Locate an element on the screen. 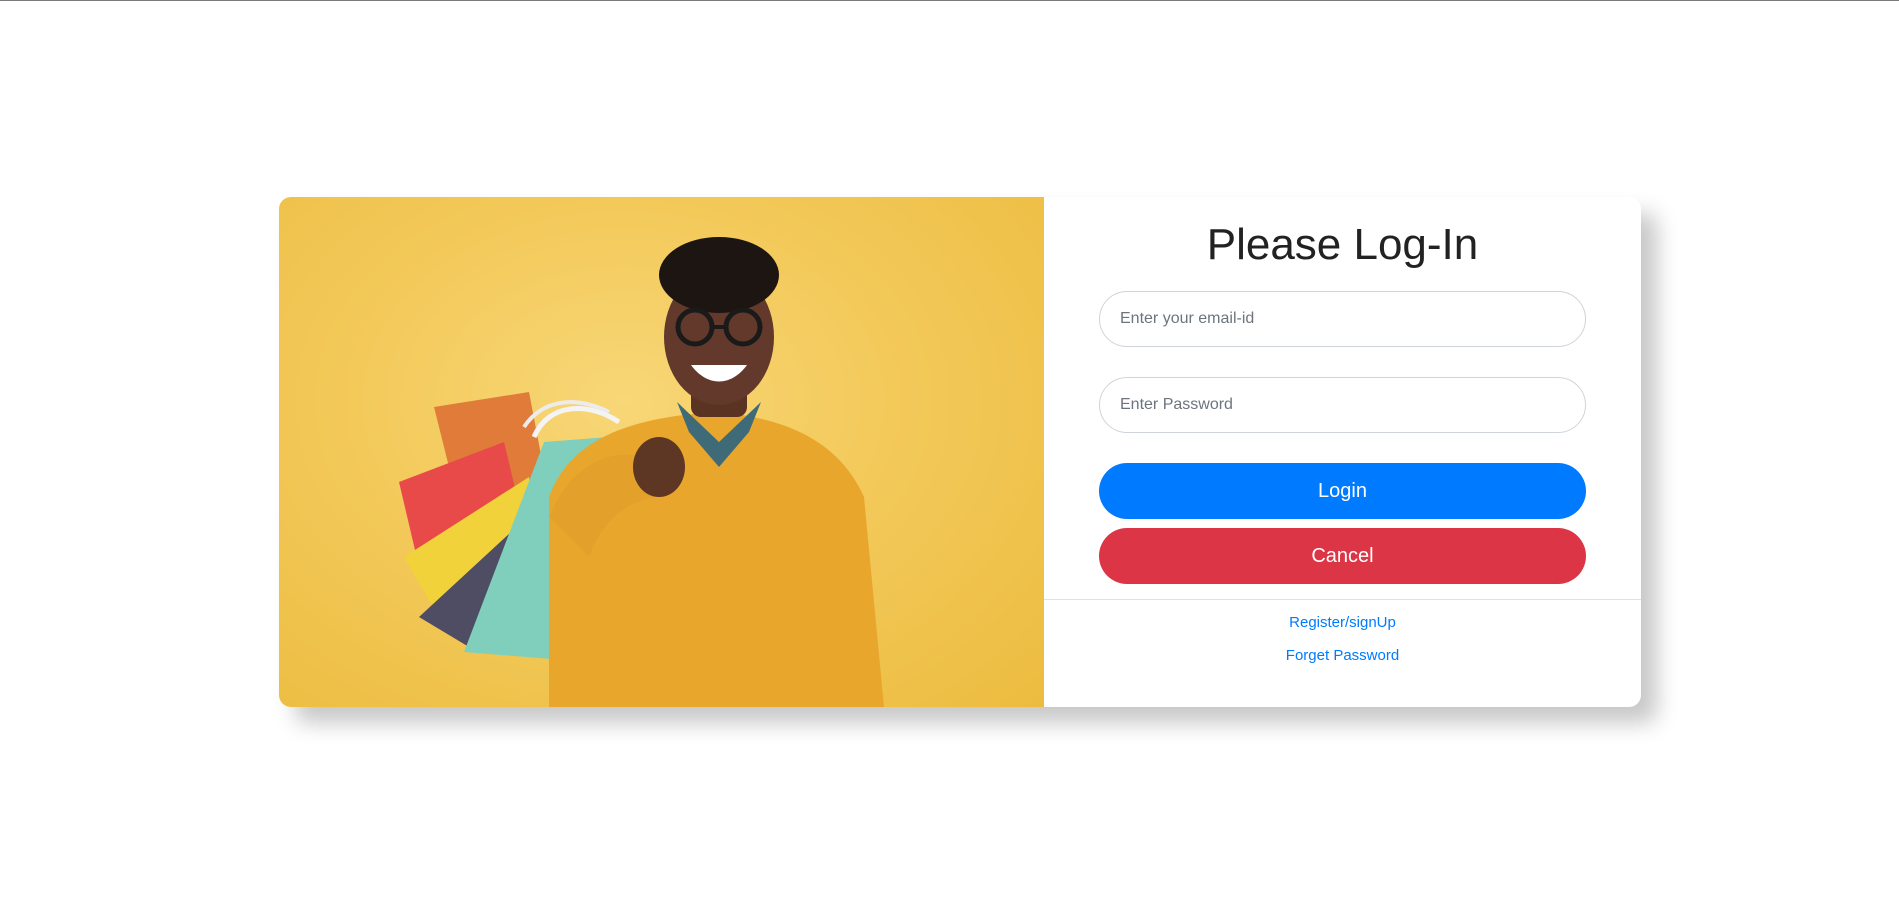 Image resolution: width=1899 pixels, height=901 pixels. shopper-illustration is located at coordinates (641, 472).